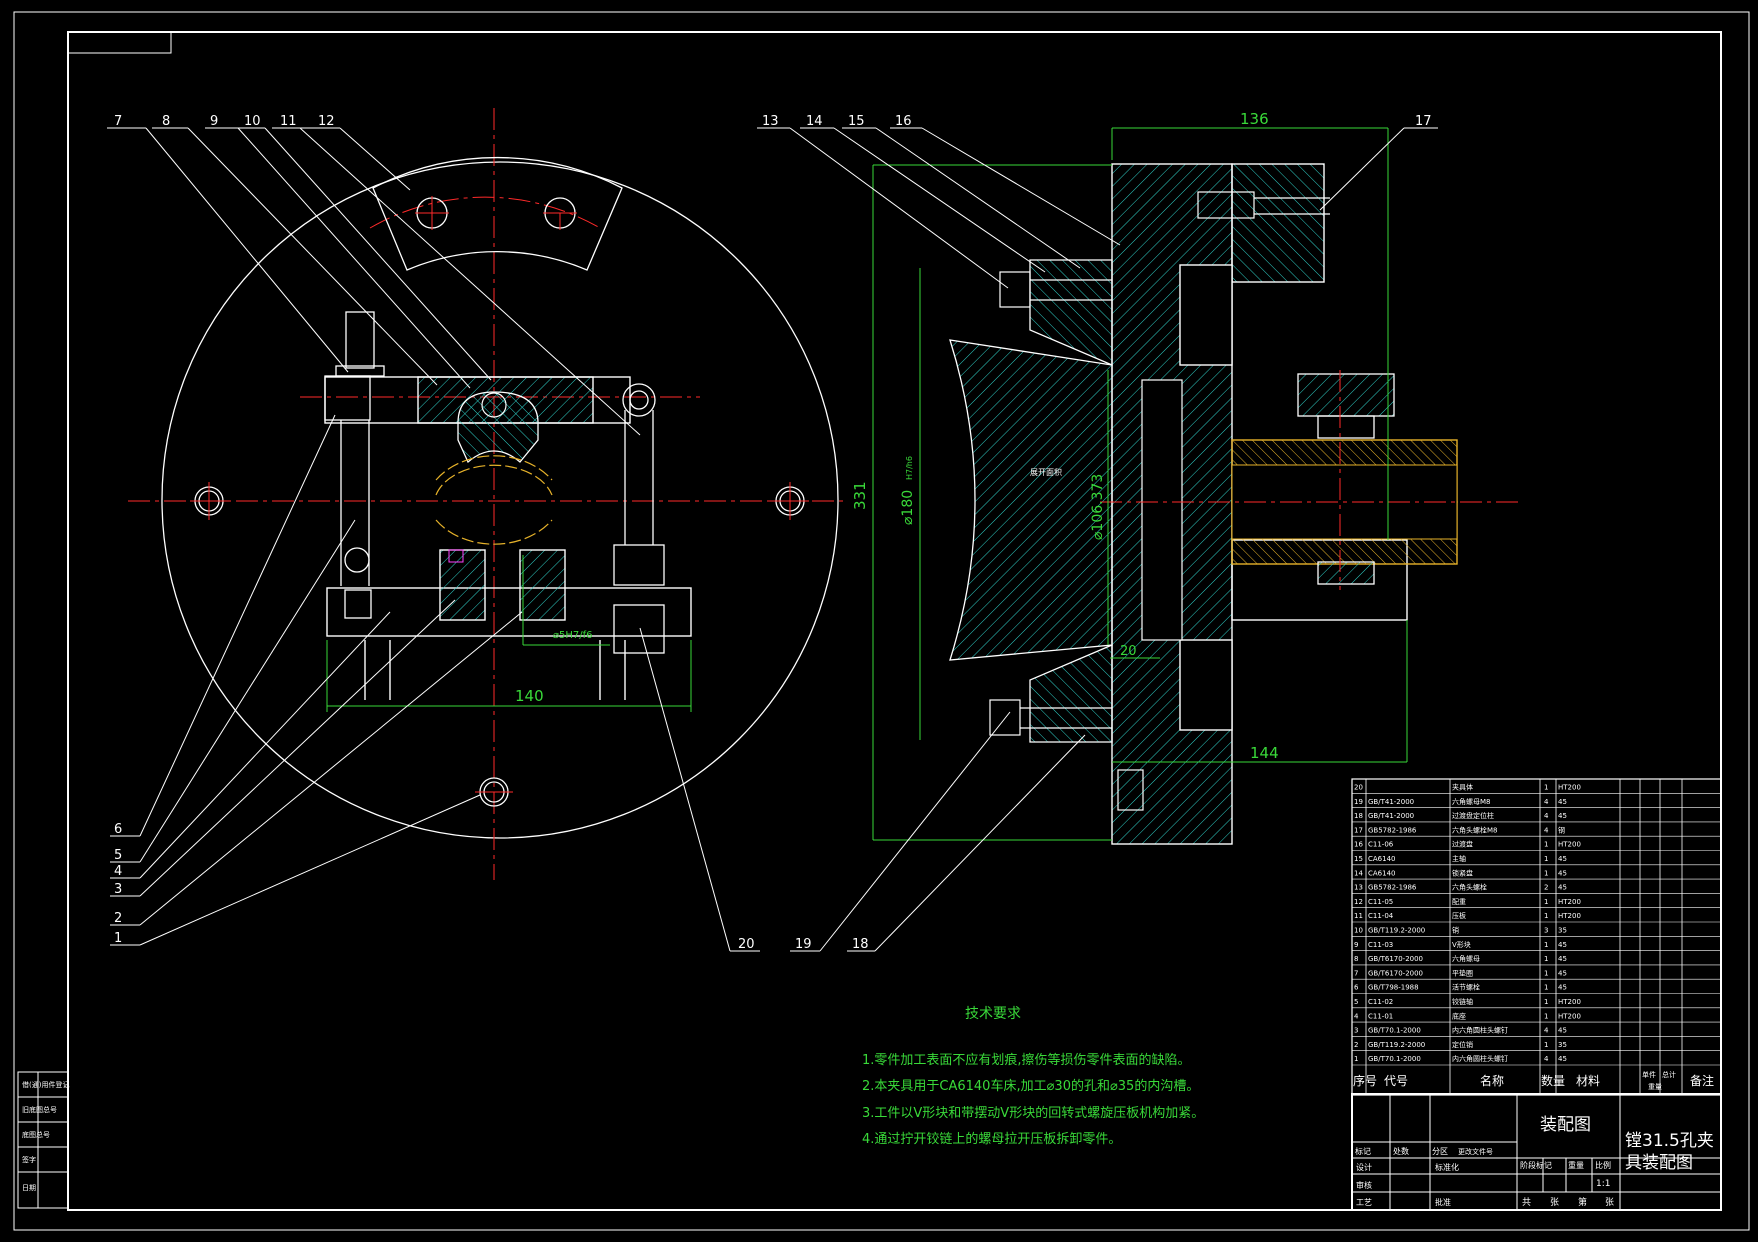  I want to click on bom-cell: 3, so click(1356, 1031).